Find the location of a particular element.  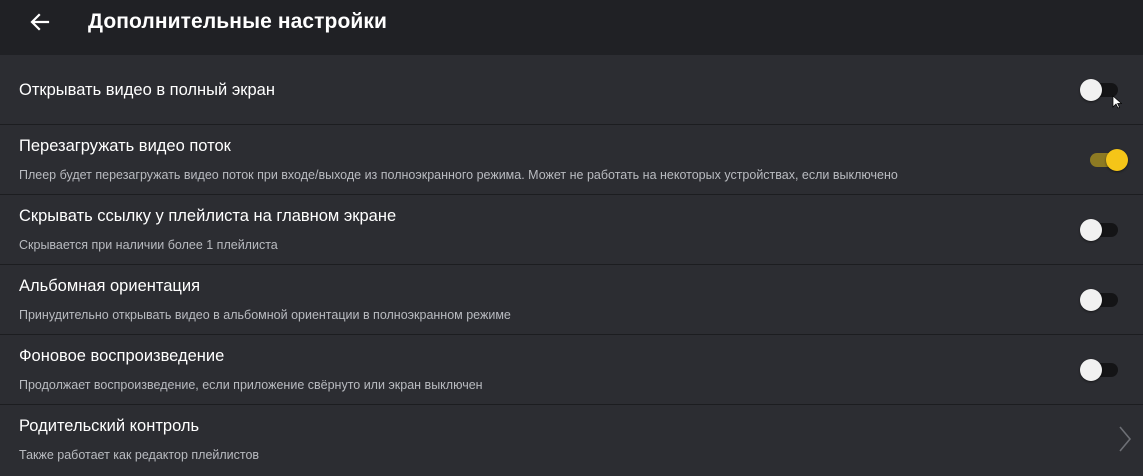

setting-description: Скрывается при наличии более 1 плейлиста is located at coordinates (148, 245).